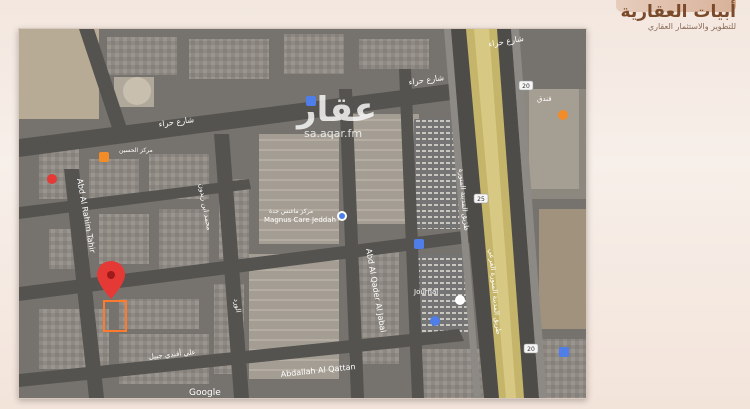 This screenshot has width=750, height=409. Describe the element at coordinates (526, 86) in the screenshot. I see `badge-1: 20` at that location.